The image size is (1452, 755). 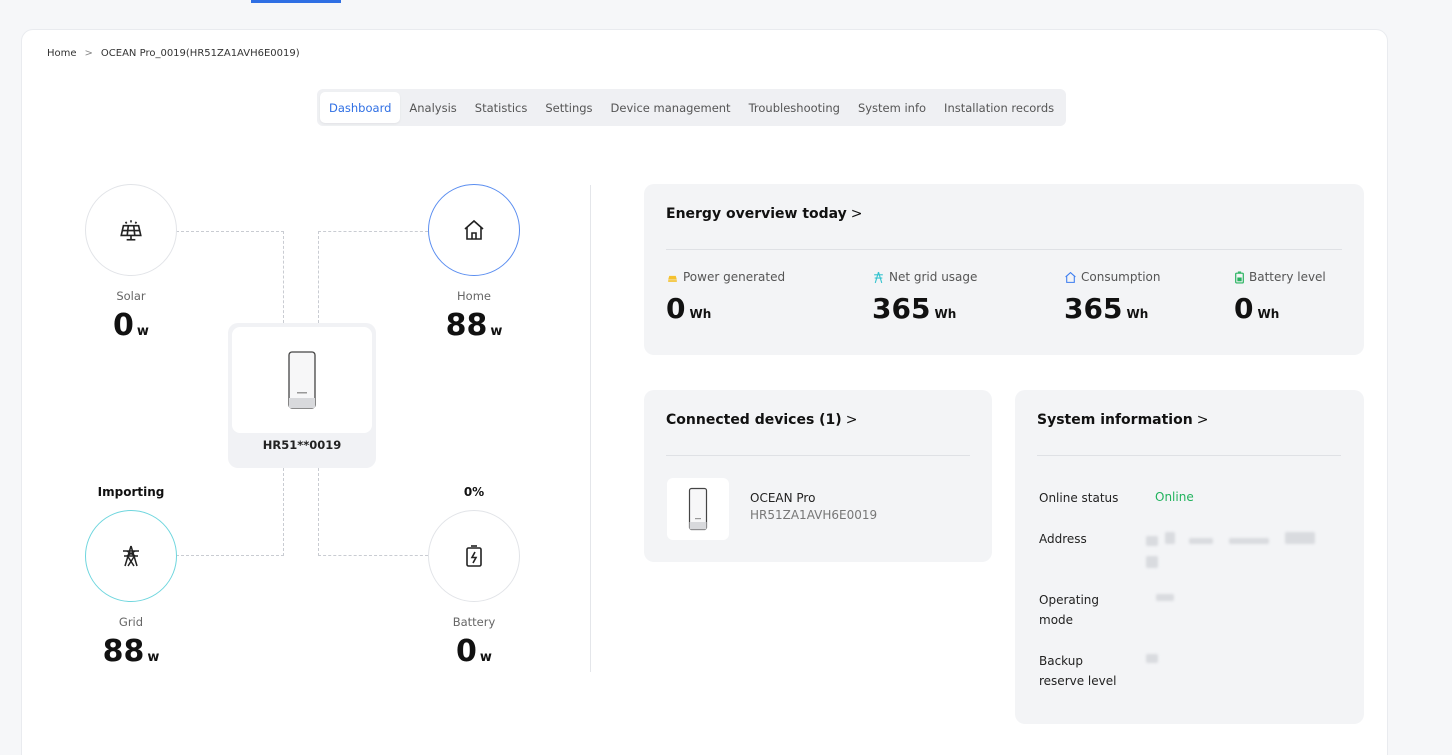 What do you see at coordinates (999, 107) in the screenshot?
I see `tab-installation-records: Installation records` at bounding box center [999, 107].